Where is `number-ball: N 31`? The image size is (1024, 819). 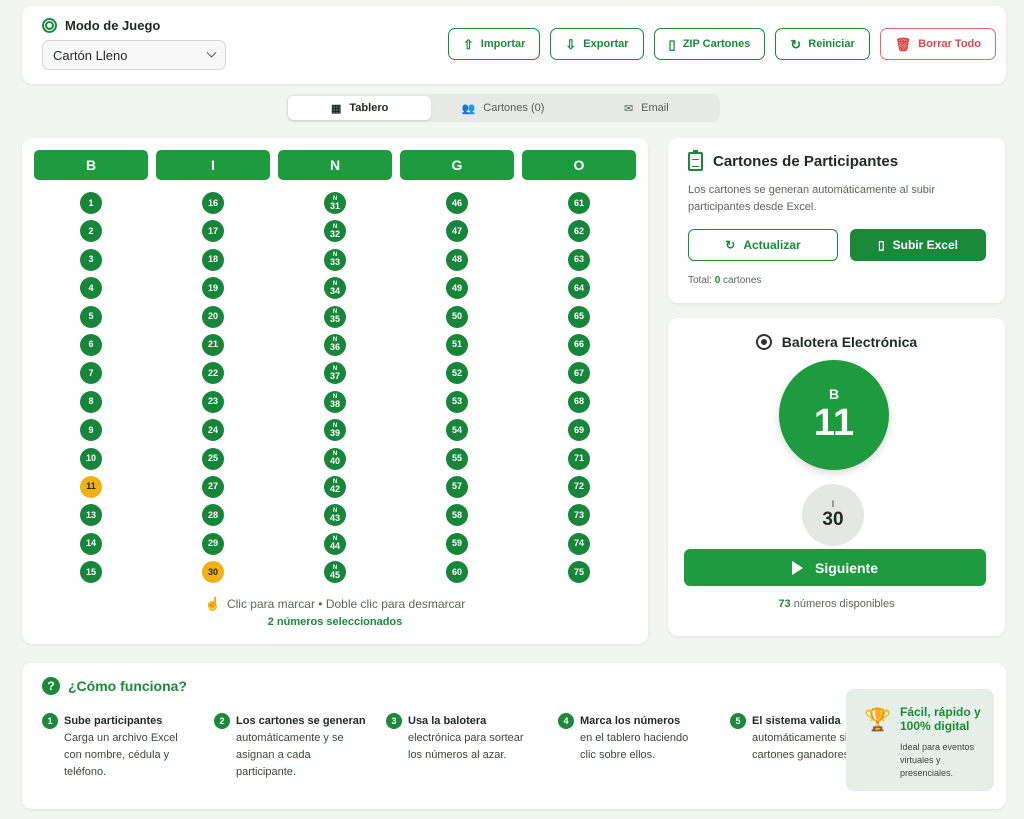 number-ball: N 31 is located at coordinates (335, 203).